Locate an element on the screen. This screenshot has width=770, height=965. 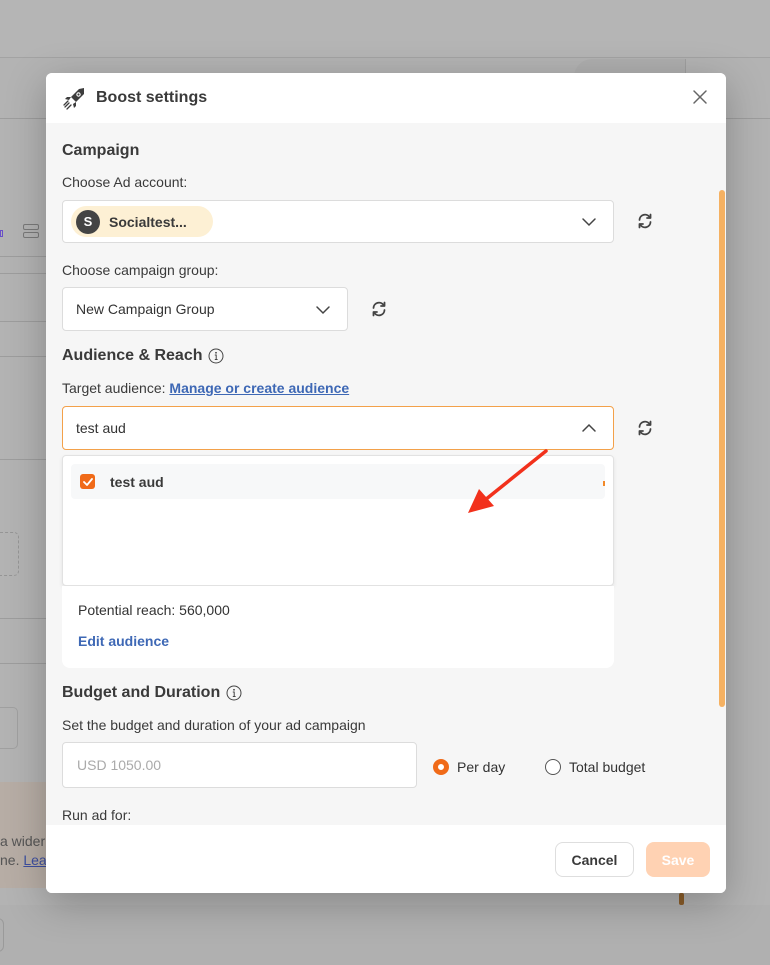
budget-heading: Budget and Duration is located at coordinates (141, 692).